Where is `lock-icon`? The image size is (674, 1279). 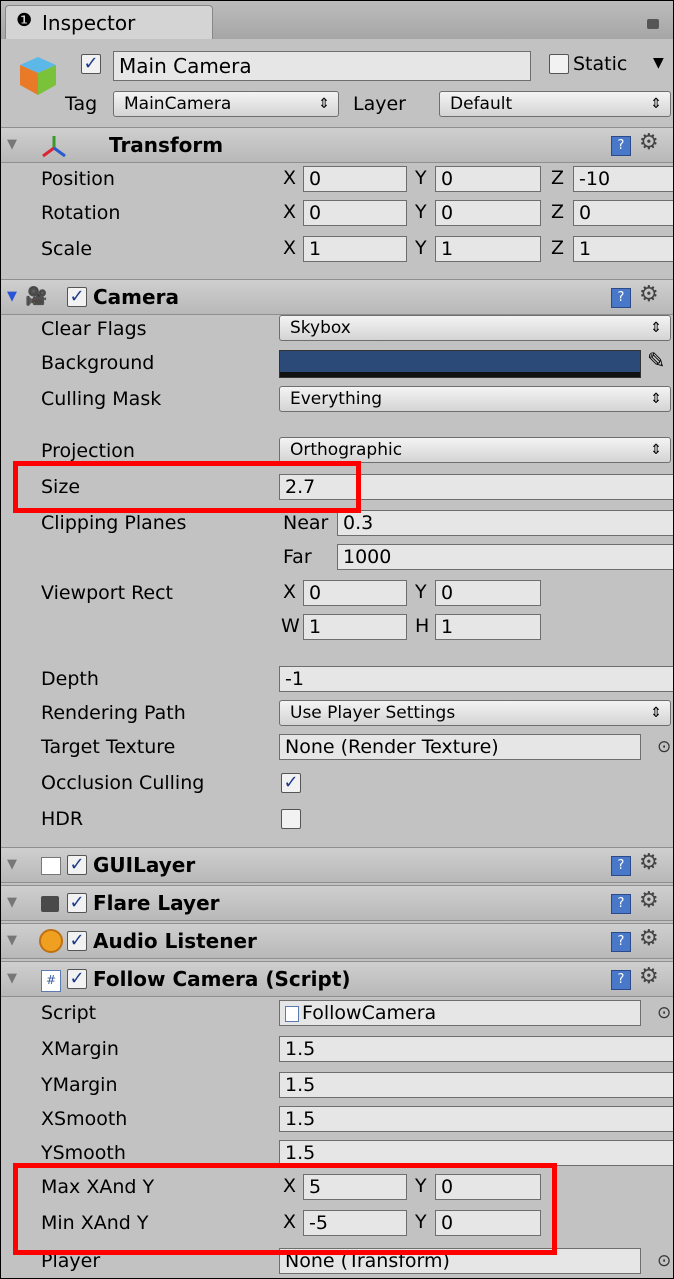 lock-icon is located at coordinates (653, 24).